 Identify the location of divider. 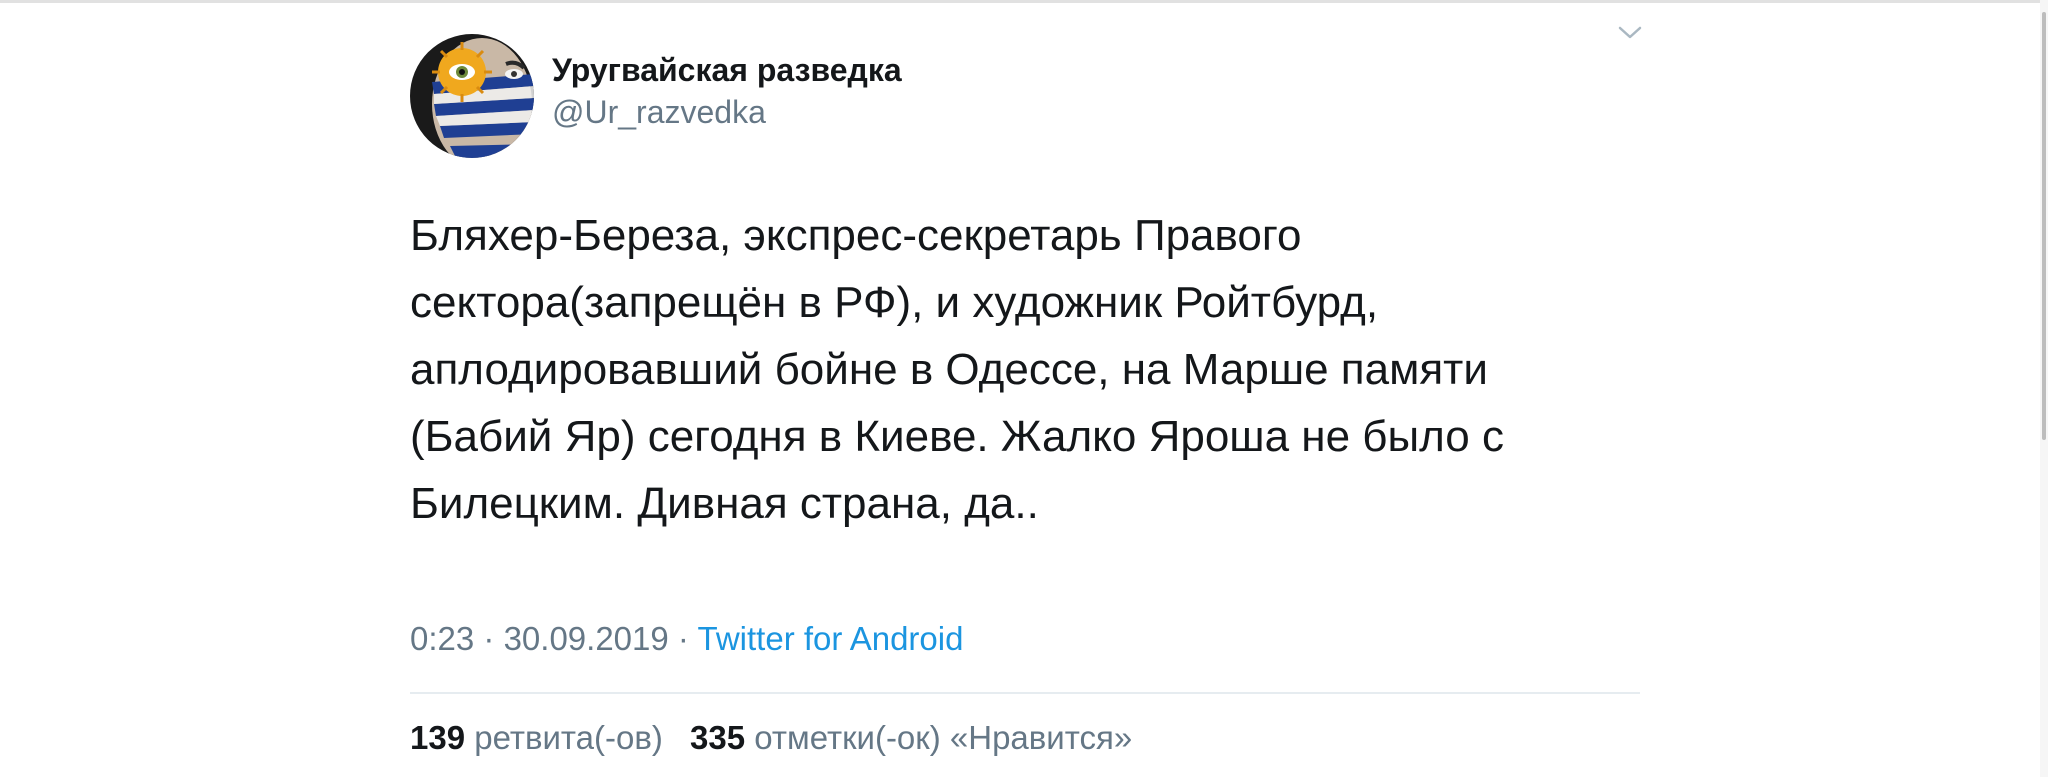
(1025, 693).